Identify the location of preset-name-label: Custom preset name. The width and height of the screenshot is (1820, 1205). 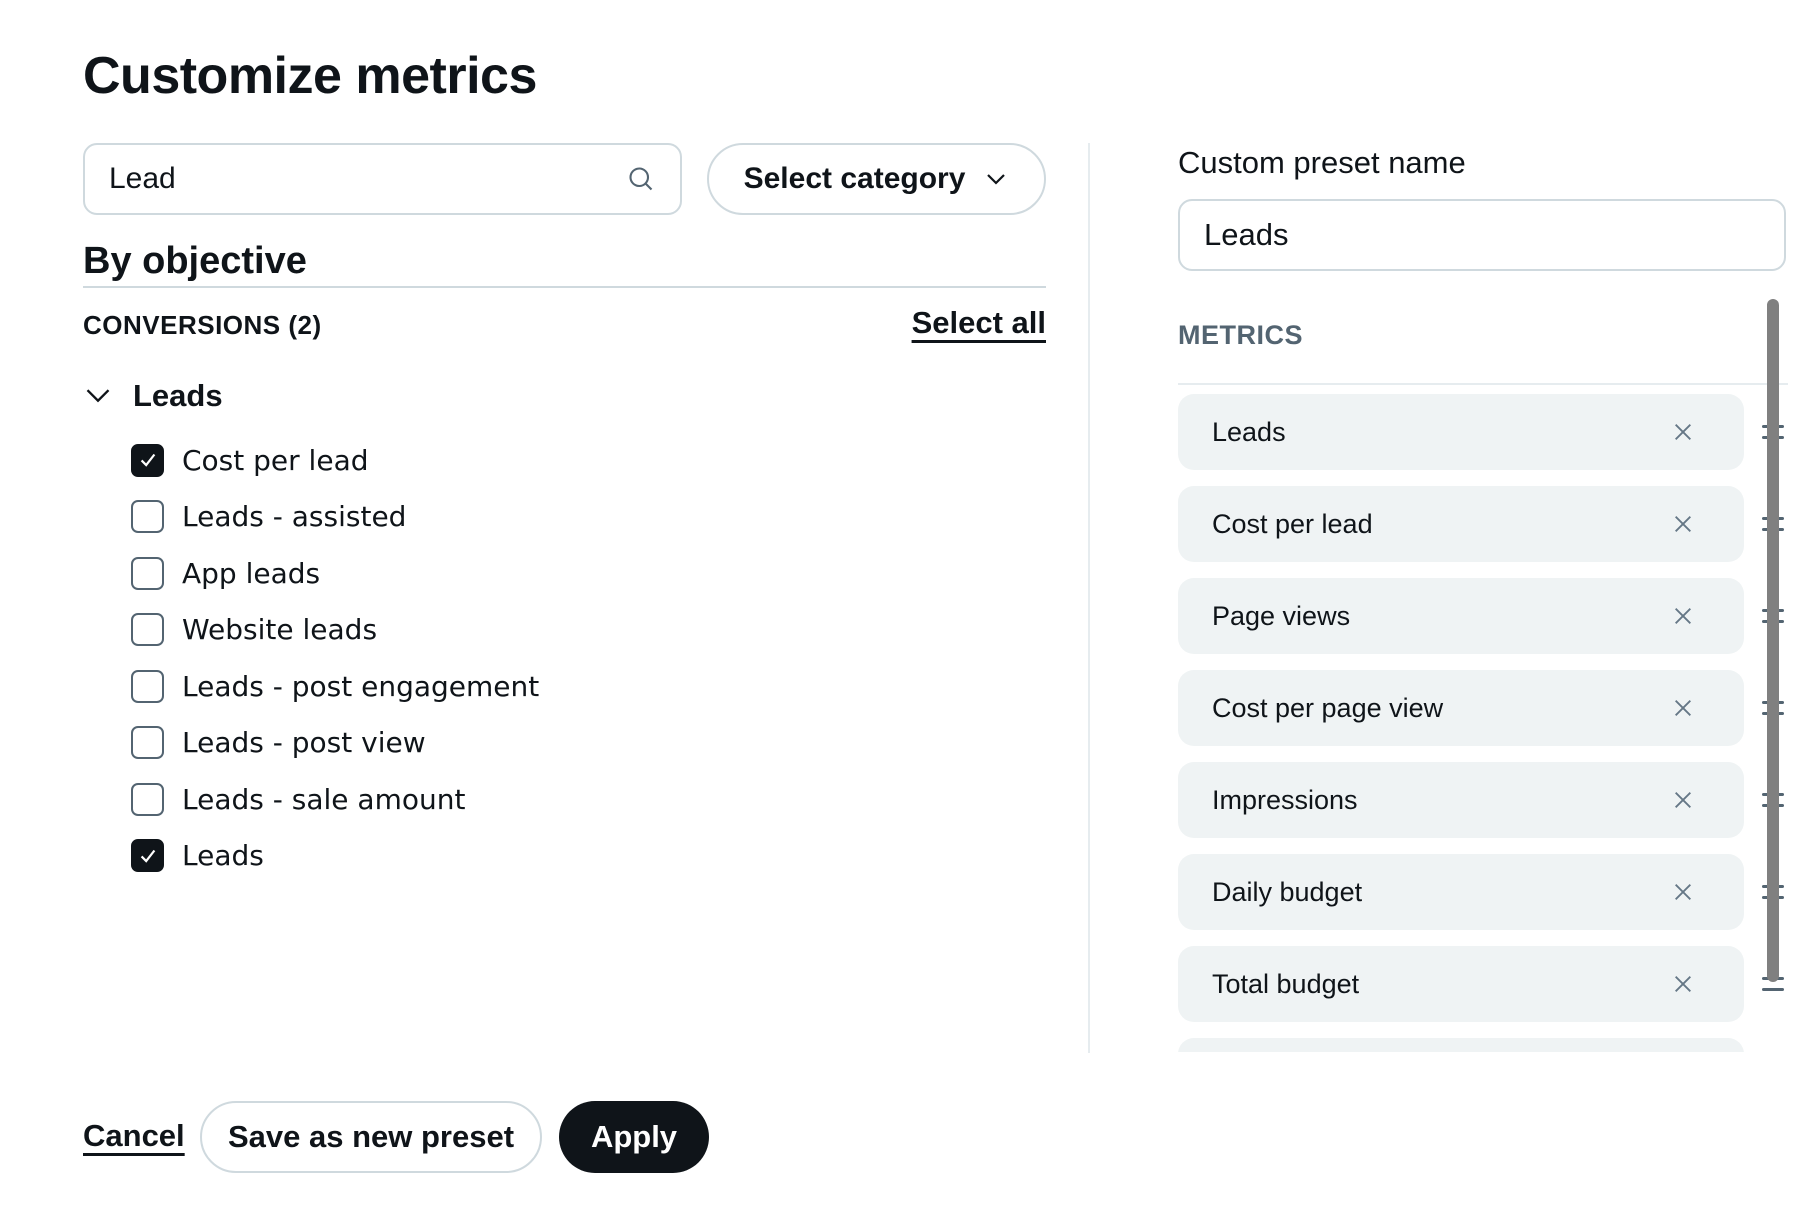
(1322, 162).